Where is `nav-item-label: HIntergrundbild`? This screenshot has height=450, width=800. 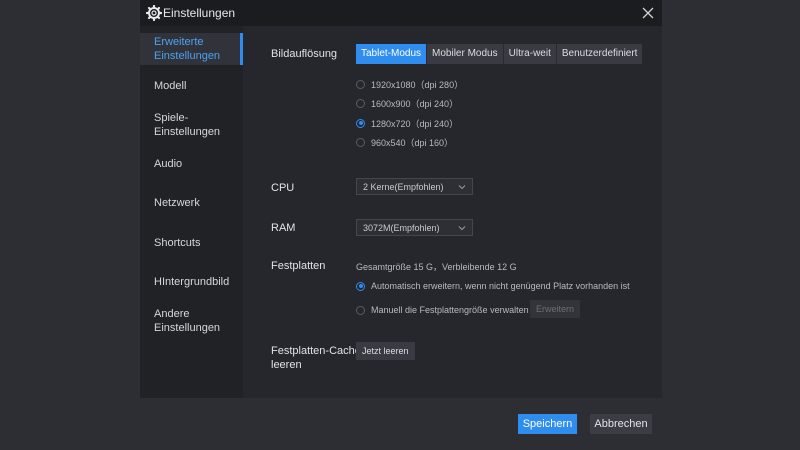
nav-item-label: HIntergrundbild is located at coordinates (192, 282).